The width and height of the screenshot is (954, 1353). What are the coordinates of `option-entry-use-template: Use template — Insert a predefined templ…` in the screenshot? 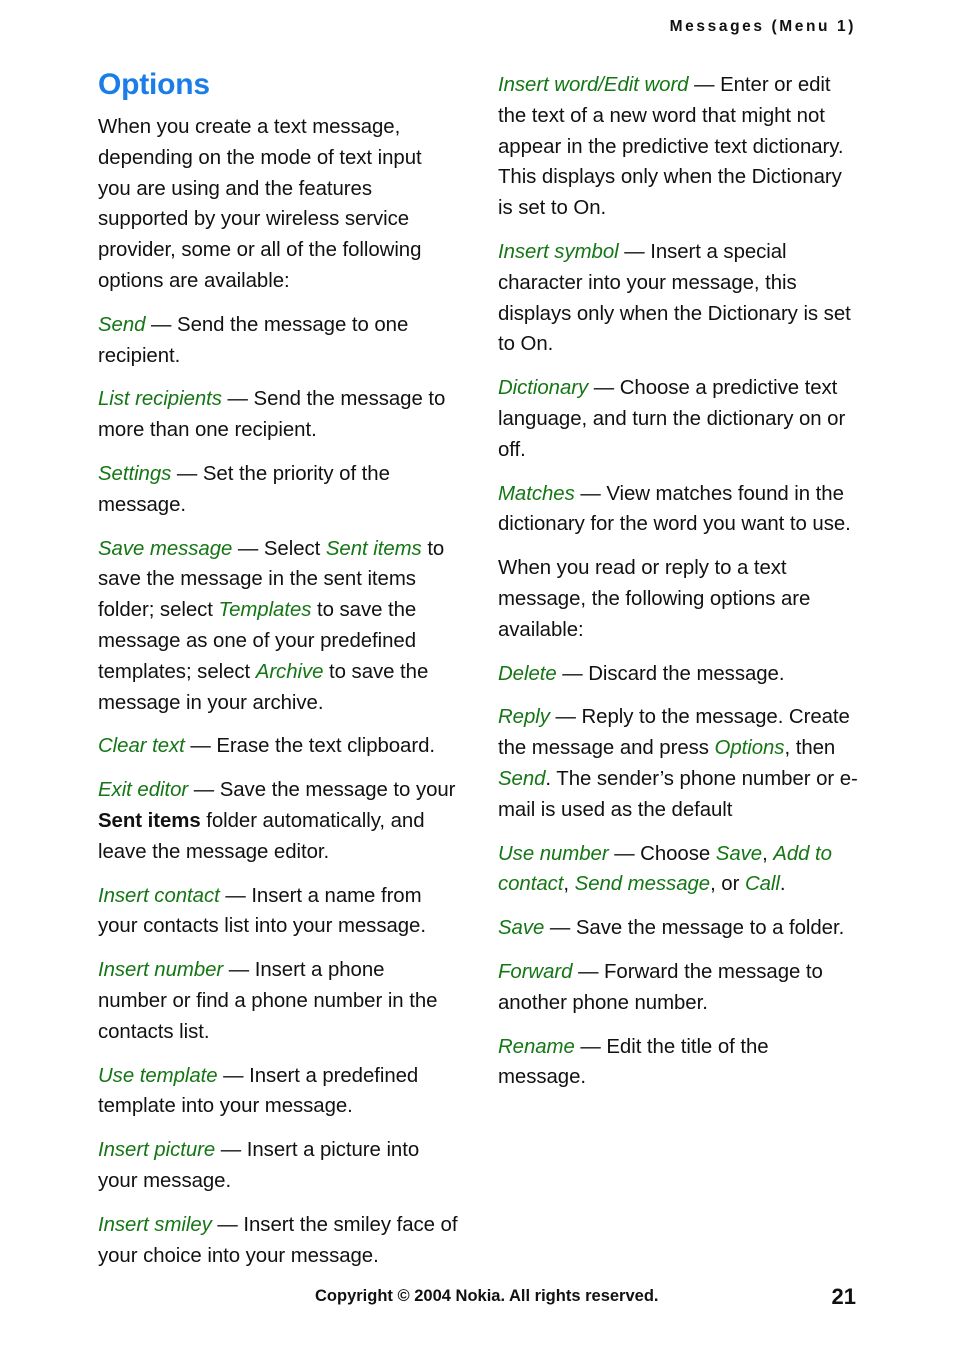 It's located at (278, 1092).